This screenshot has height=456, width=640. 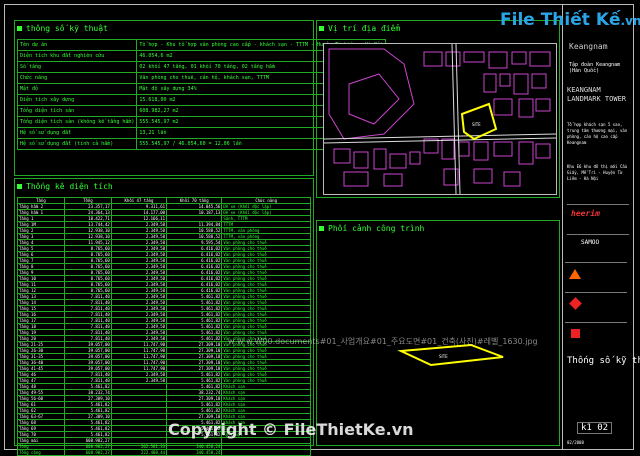 I want to click on site-plan-map: SITE, so click(x=440, y=119).